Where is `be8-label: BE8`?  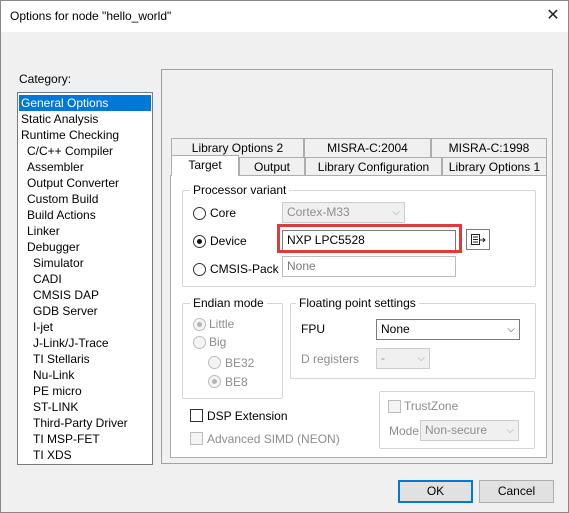 be8-label: BE8 is located at coordinates (236, 382).